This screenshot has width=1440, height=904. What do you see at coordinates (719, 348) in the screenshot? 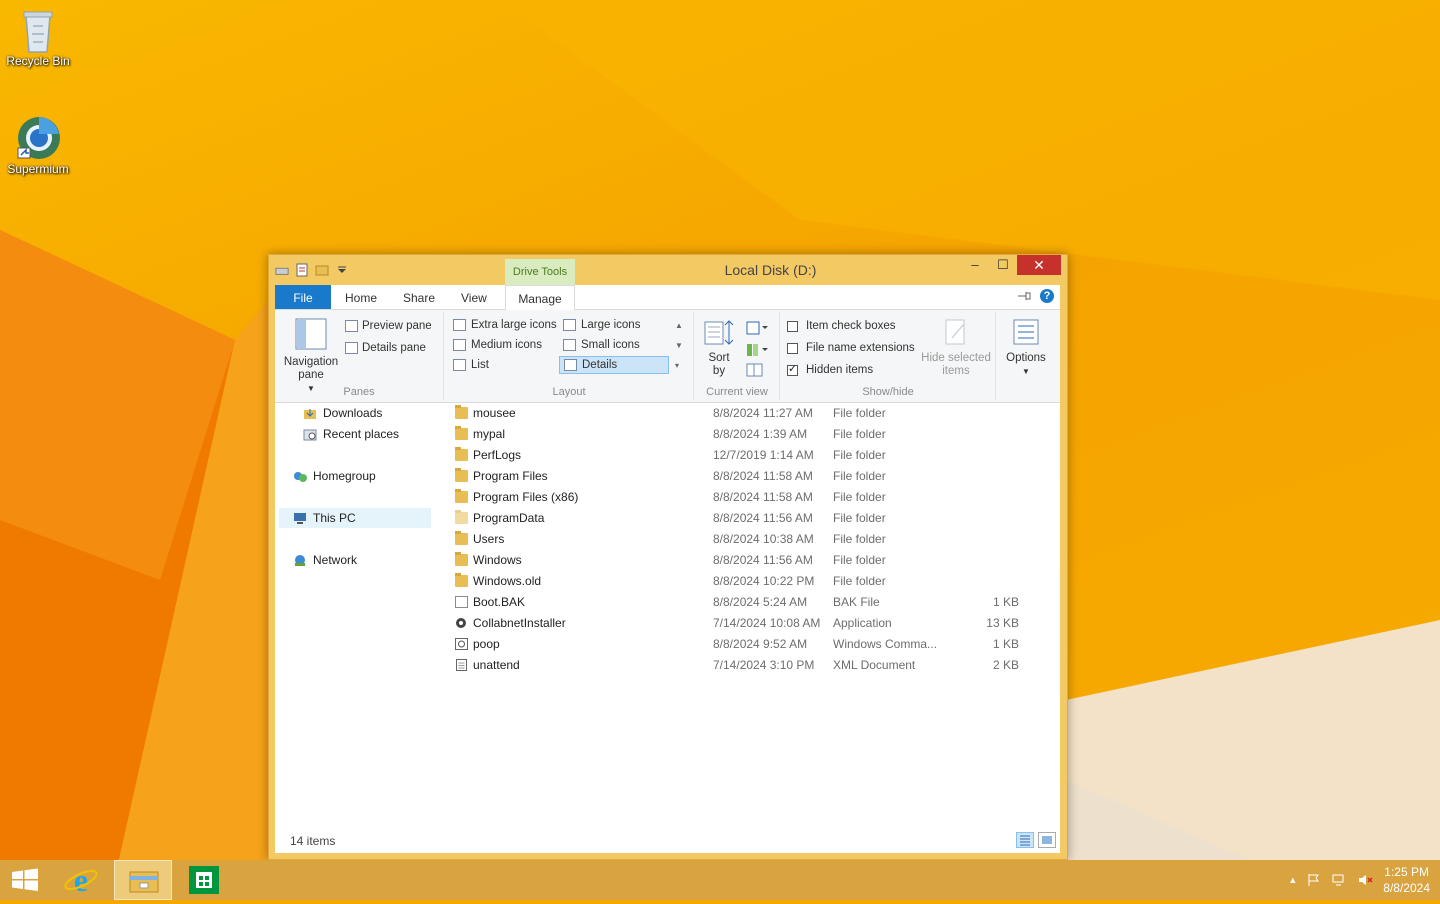
I see `sort-by-button: Sort by` at bounding box center [719, 348].